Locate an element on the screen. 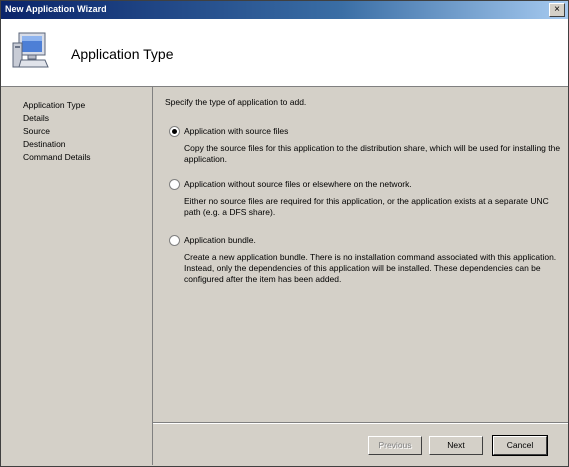  close-icon: × is located at coordinates (557, 9).